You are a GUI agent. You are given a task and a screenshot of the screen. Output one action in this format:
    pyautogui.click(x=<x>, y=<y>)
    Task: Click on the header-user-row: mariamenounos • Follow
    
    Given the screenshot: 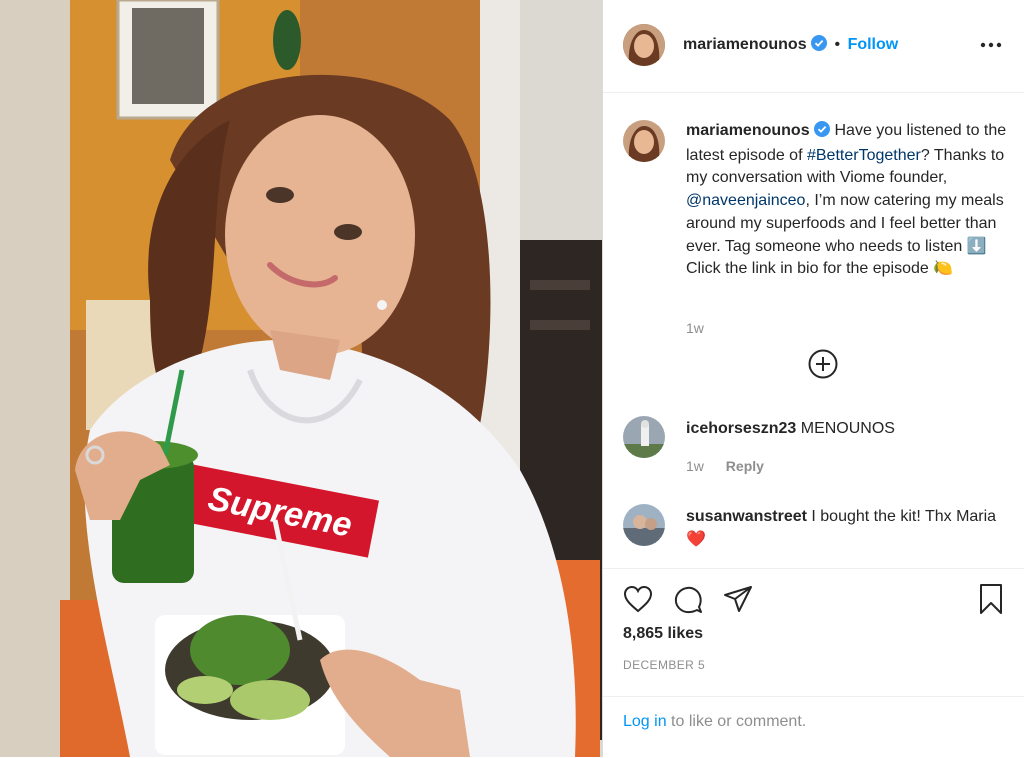 What is the action you would take?
    pyautogui.click(x=790, y=46)
    